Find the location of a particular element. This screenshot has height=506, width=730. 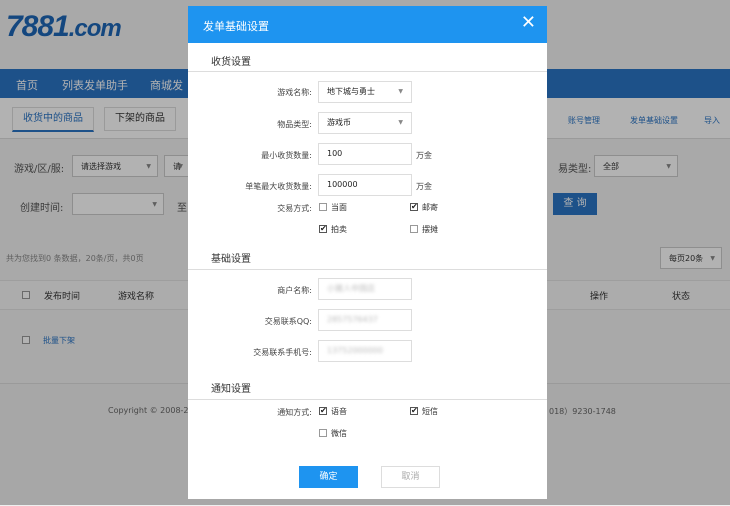

trade-method-label: 交易方式: is located at coordinates (294, 208).